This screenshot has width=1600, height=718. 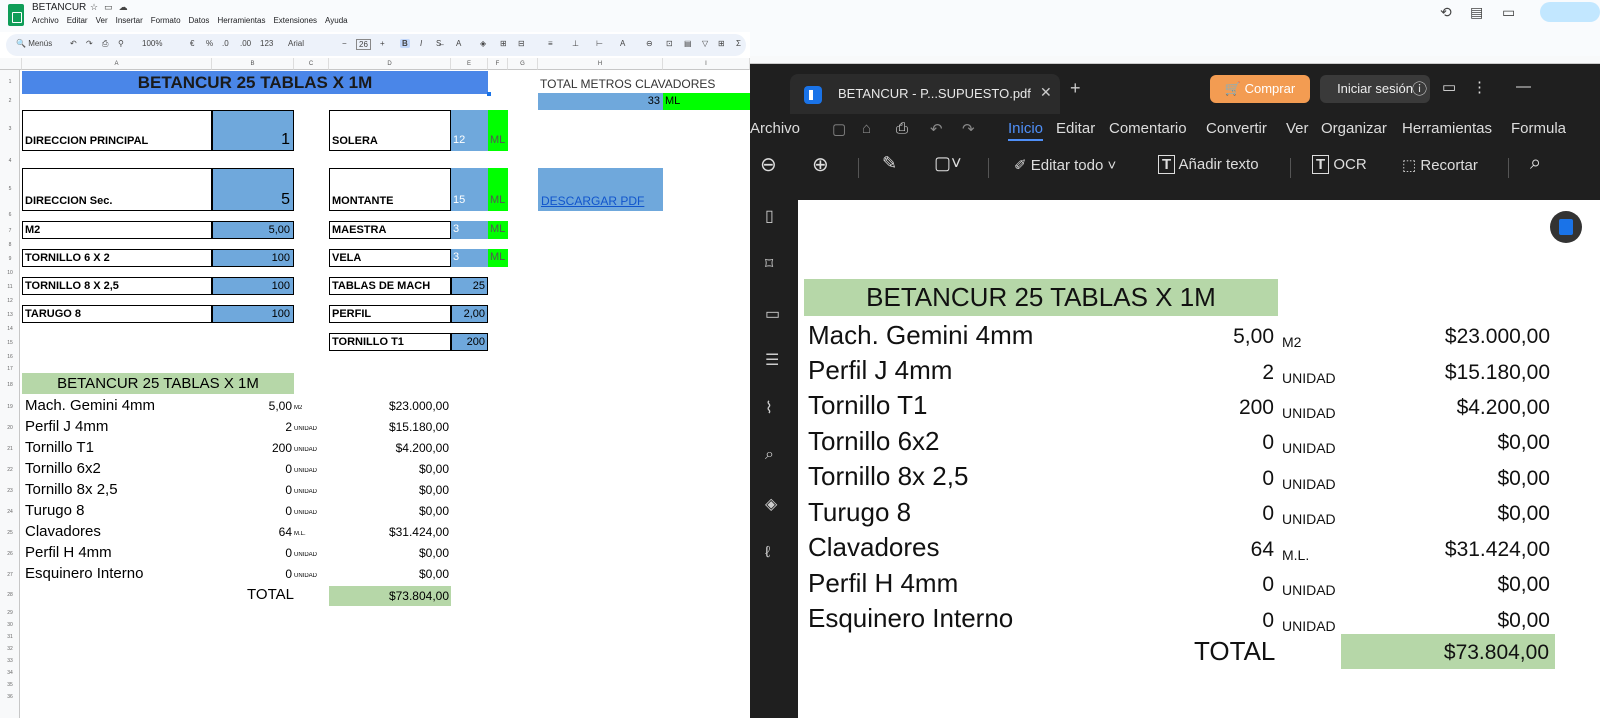 I want to click on menu-datos: Datos, so click(x=199, y=20).